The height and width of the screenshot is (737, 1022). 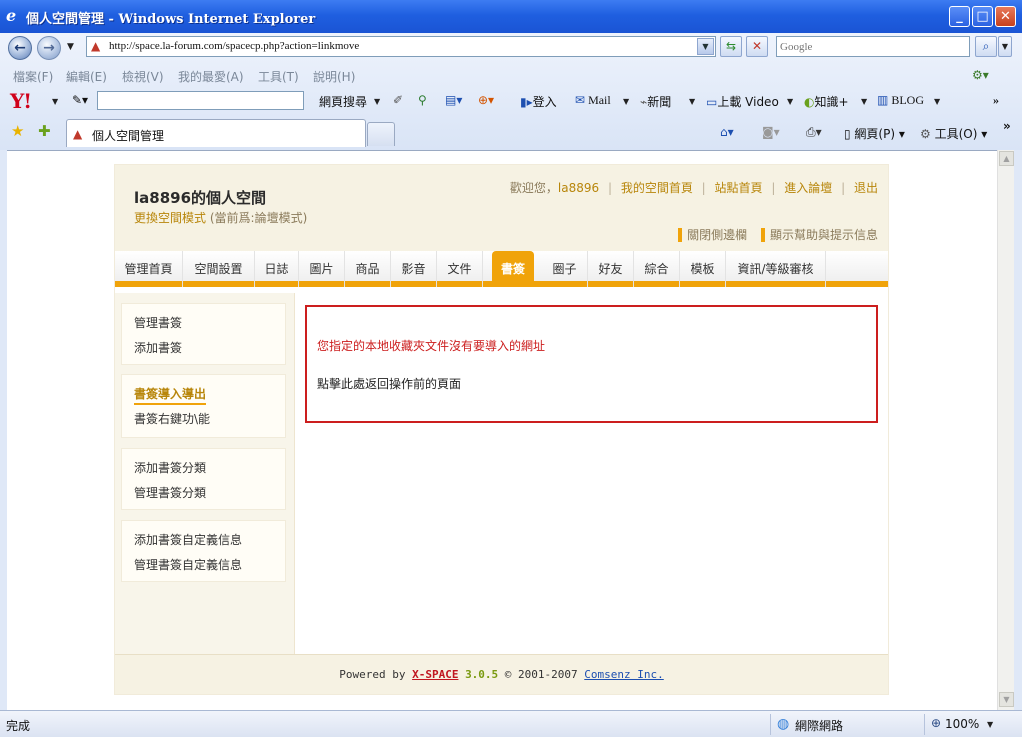 I want to click on nav-circles: 圈子, so click(x=565, y=269).